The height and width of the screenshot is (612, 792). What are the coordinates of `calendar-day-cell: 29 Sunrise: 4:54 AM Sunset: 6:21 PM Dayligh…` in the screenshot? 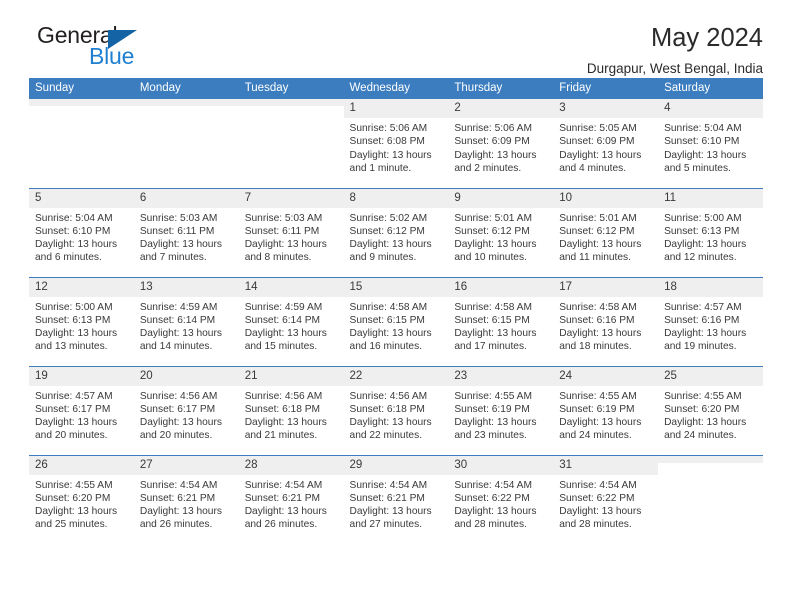 It's located at (396, 499).